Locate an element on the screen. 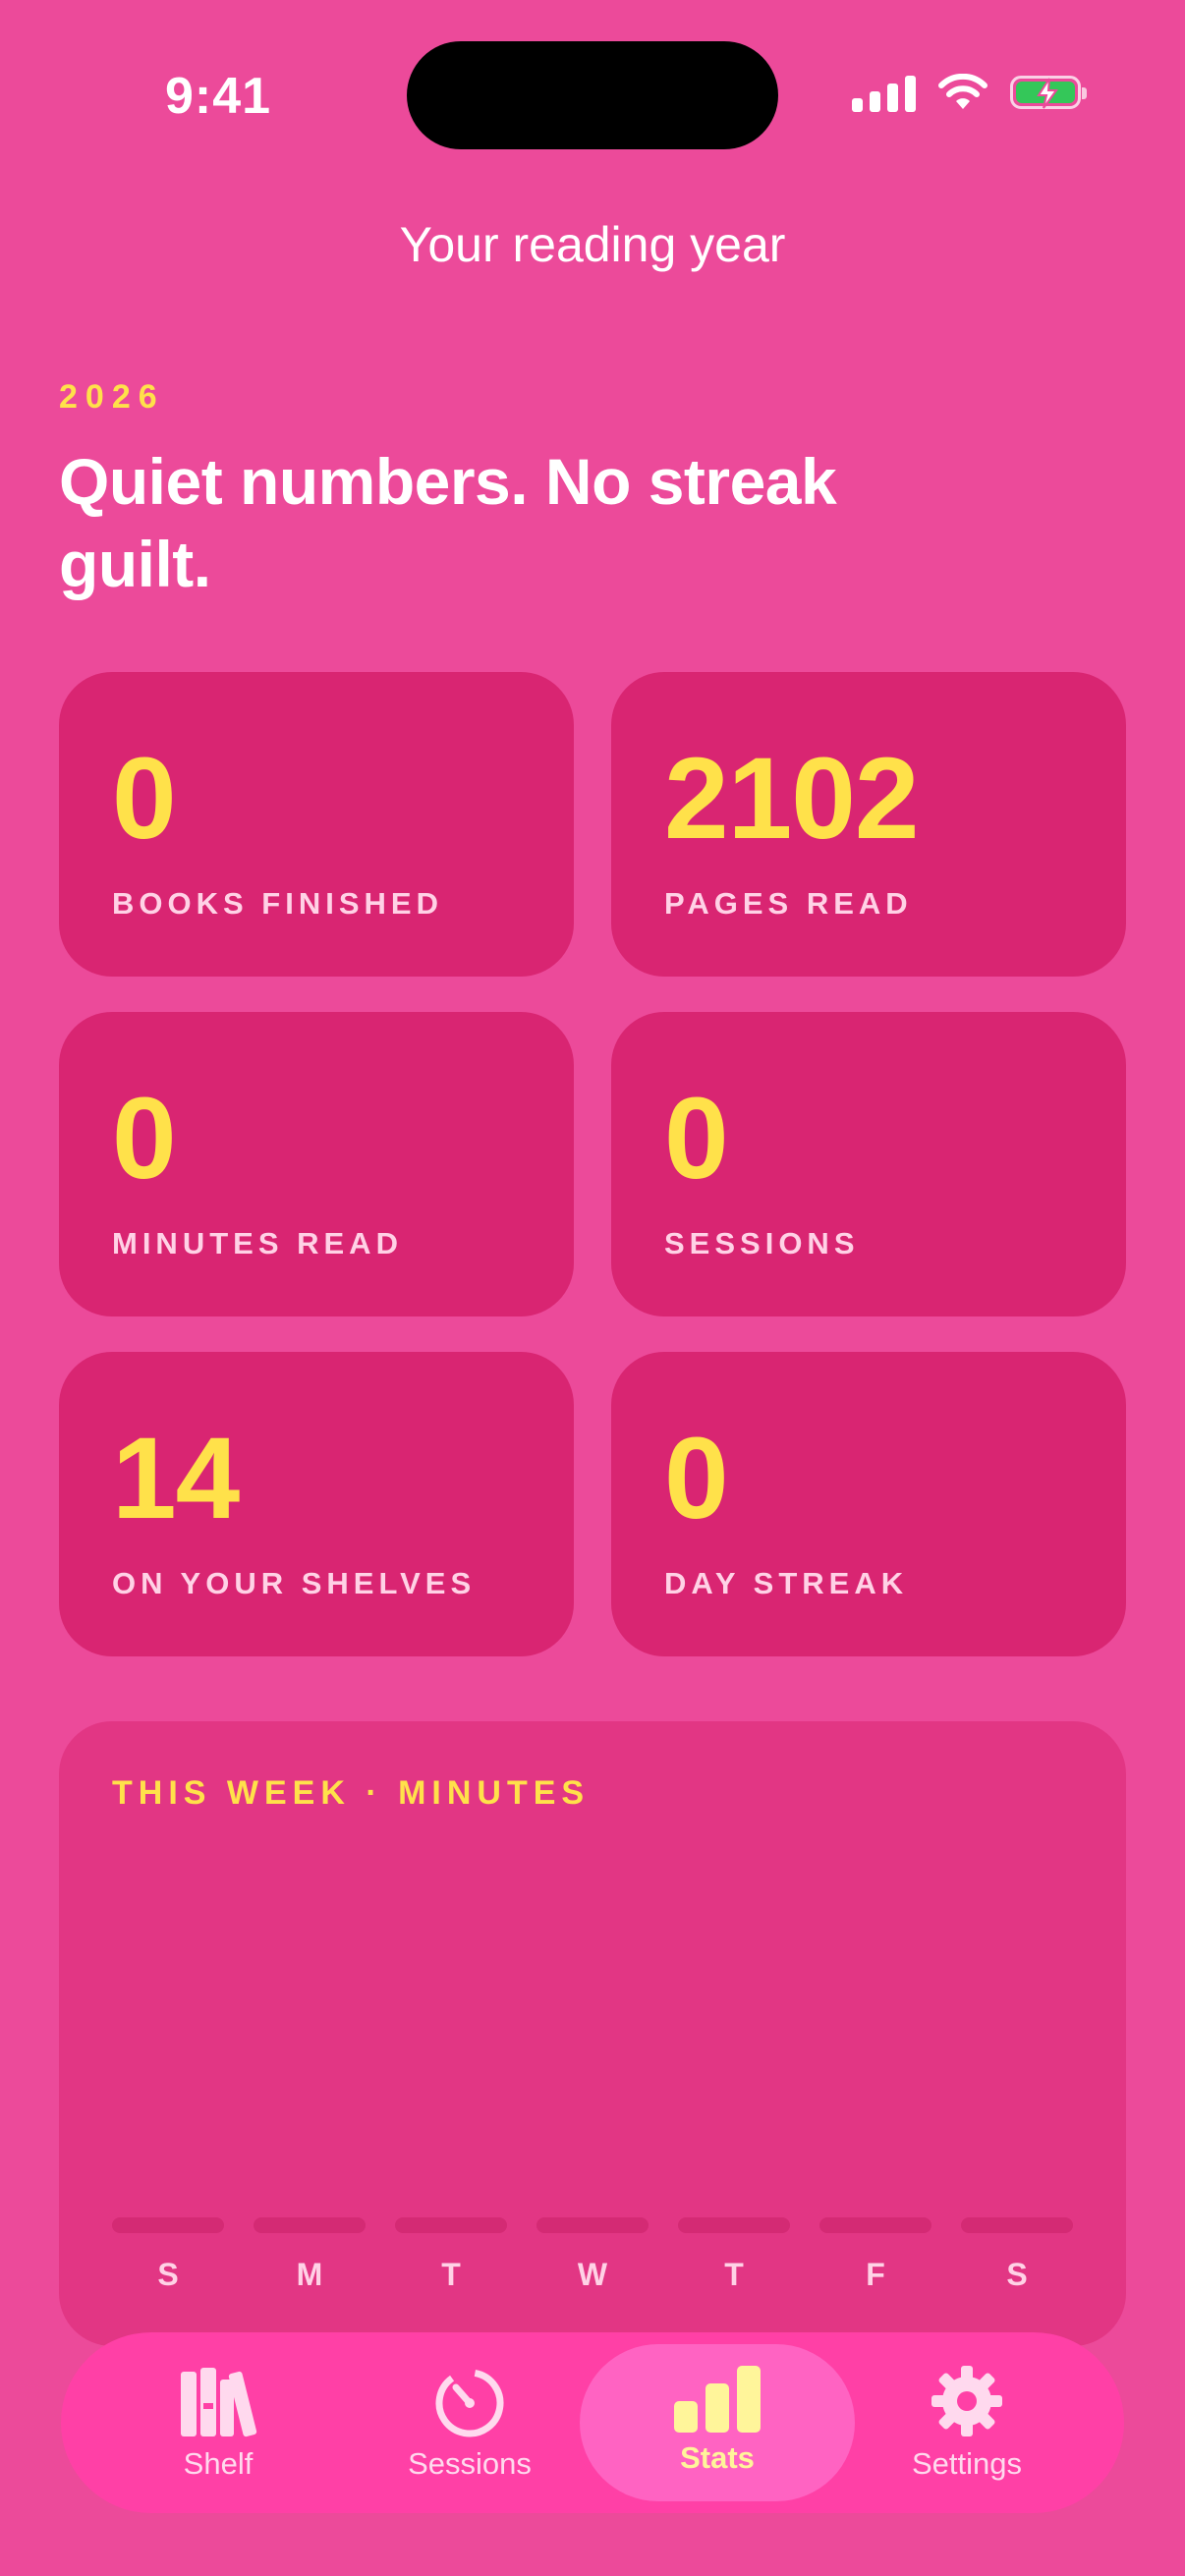 The width and height of the screenshot is (1185, 2576). stat-value: 14 is located at coordinates (176, 1478).